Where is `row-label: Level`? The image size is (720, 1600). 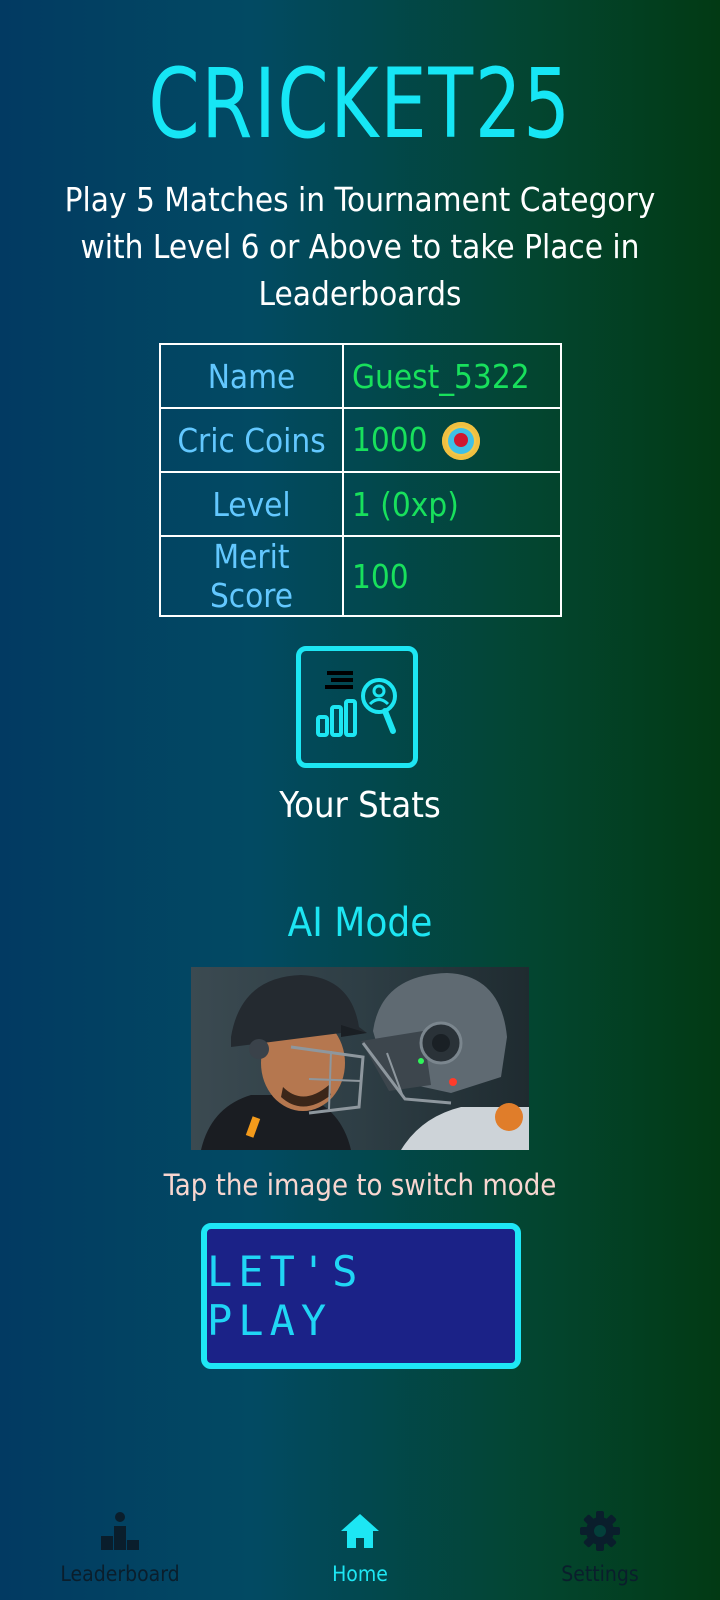 row-label: Level is located at coordinates (251, 504).